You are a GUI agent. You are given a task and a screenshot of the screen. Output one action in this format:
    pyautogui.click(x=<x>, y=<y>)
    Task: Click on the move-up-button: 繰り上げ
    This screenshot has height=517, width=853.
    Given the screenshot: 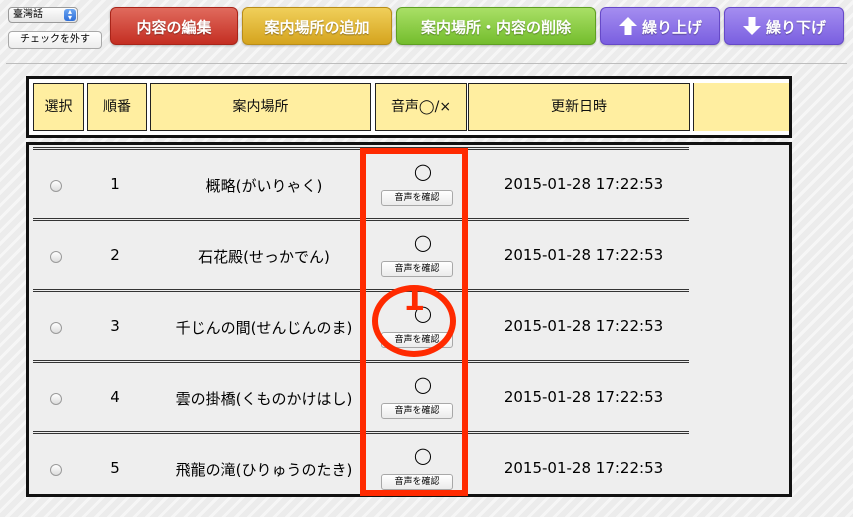 What is the action you would take?
    pyautogui.click(x=660, y=26)
    